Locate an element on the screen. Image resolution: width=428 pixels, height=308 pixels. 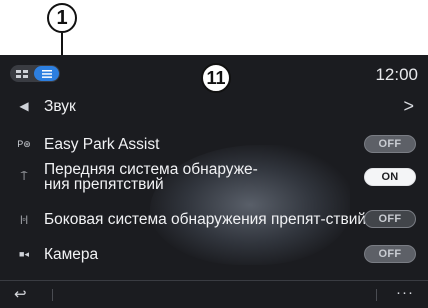
list-icon is located at coordinates (46, 73).